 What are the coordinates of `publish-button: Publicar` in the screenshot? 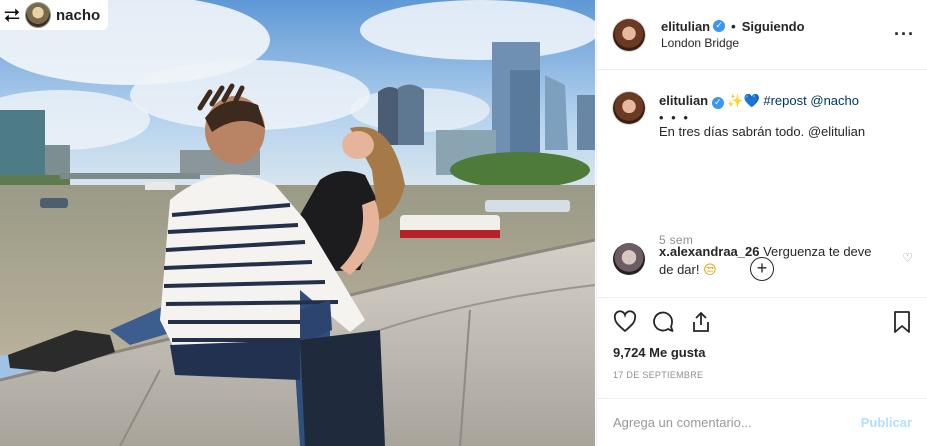 It's located at (886, 422).